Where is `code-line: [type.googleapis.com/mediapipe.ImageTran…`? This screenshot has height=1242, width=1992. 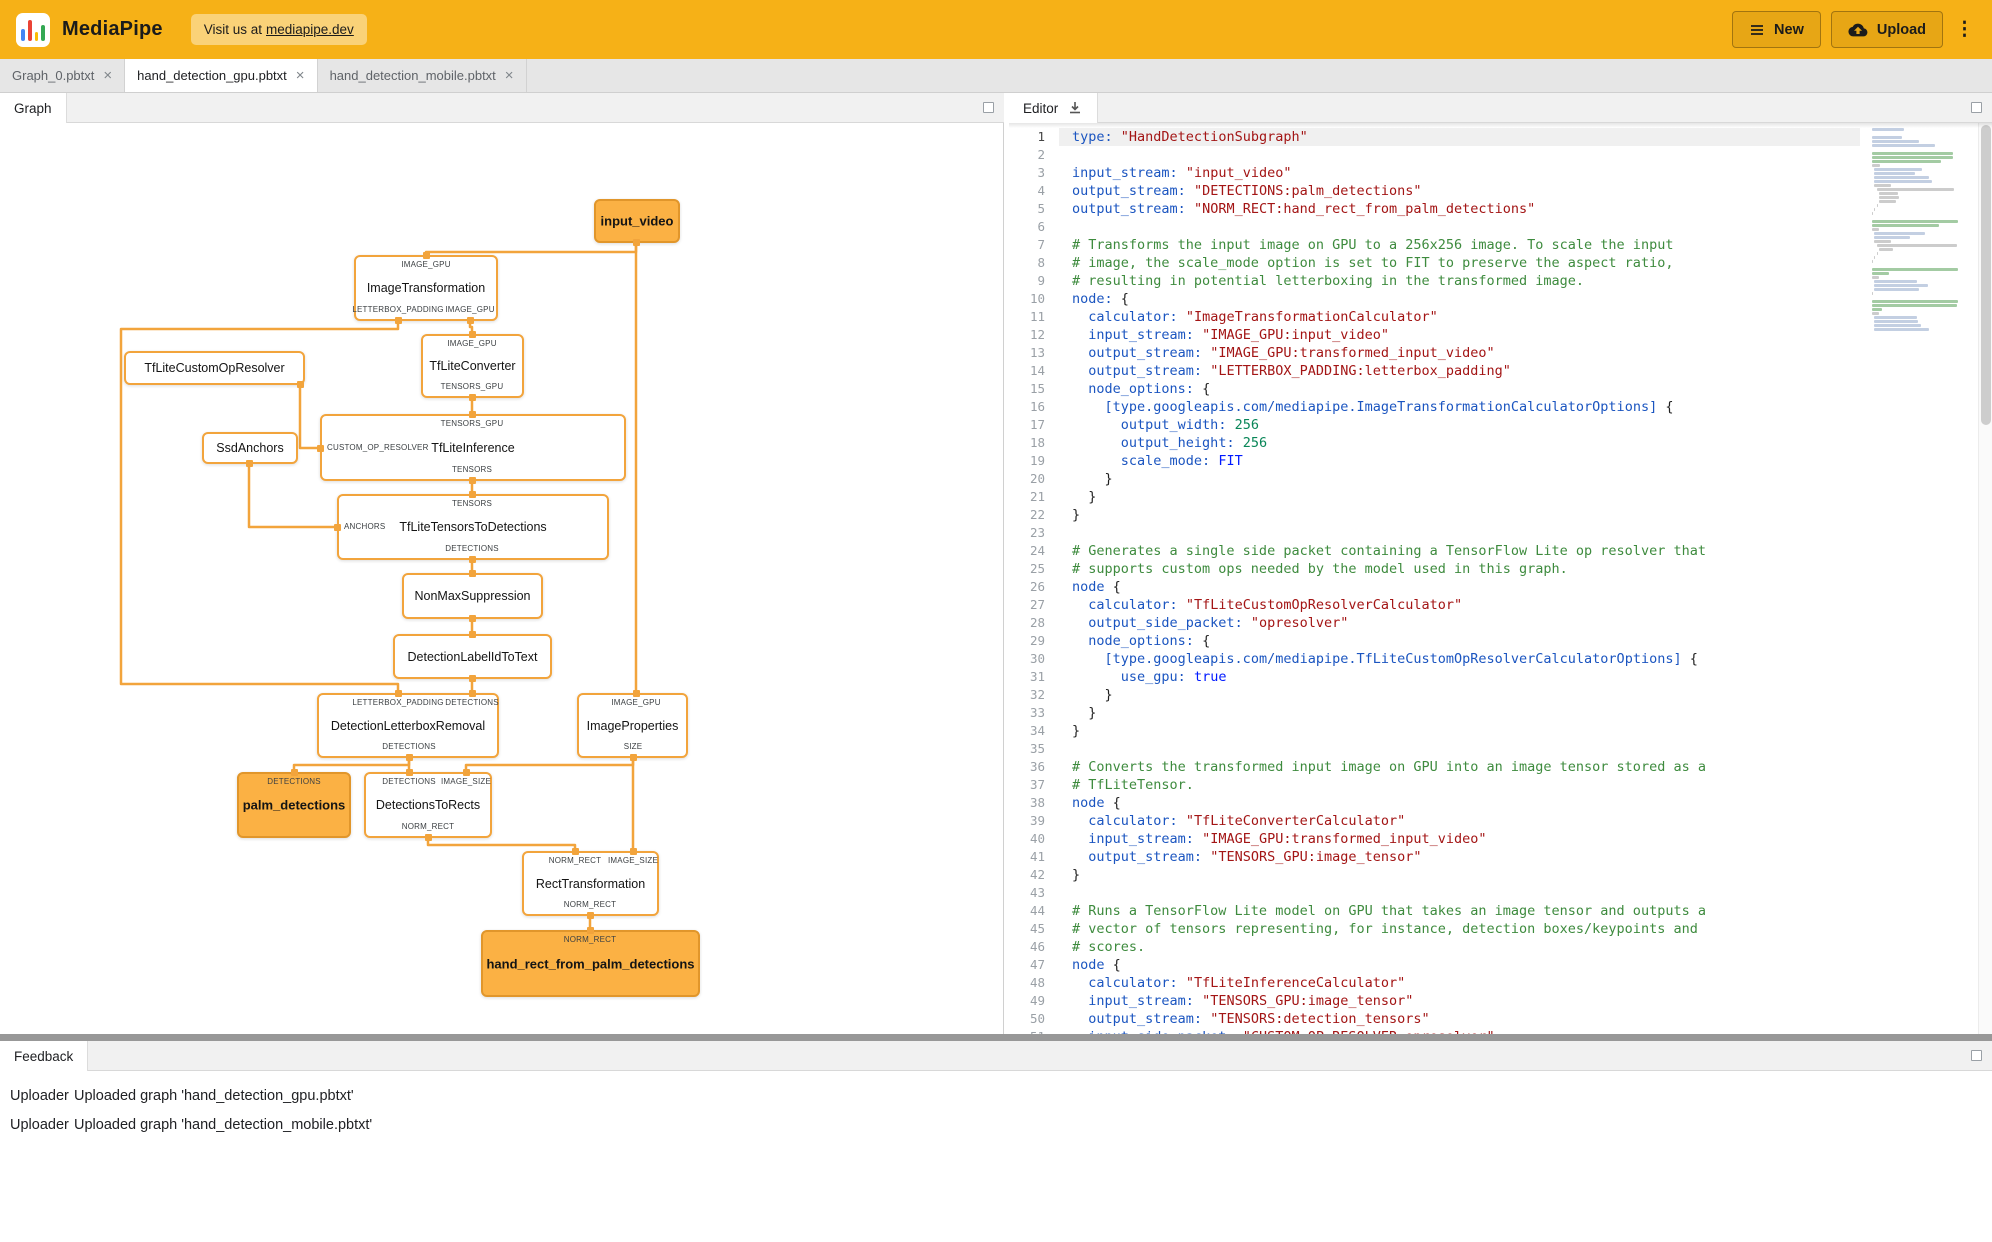
code-line: [type.googleapis.com/mediapipe.ImageTran… is located at coordinates (1459, 407).